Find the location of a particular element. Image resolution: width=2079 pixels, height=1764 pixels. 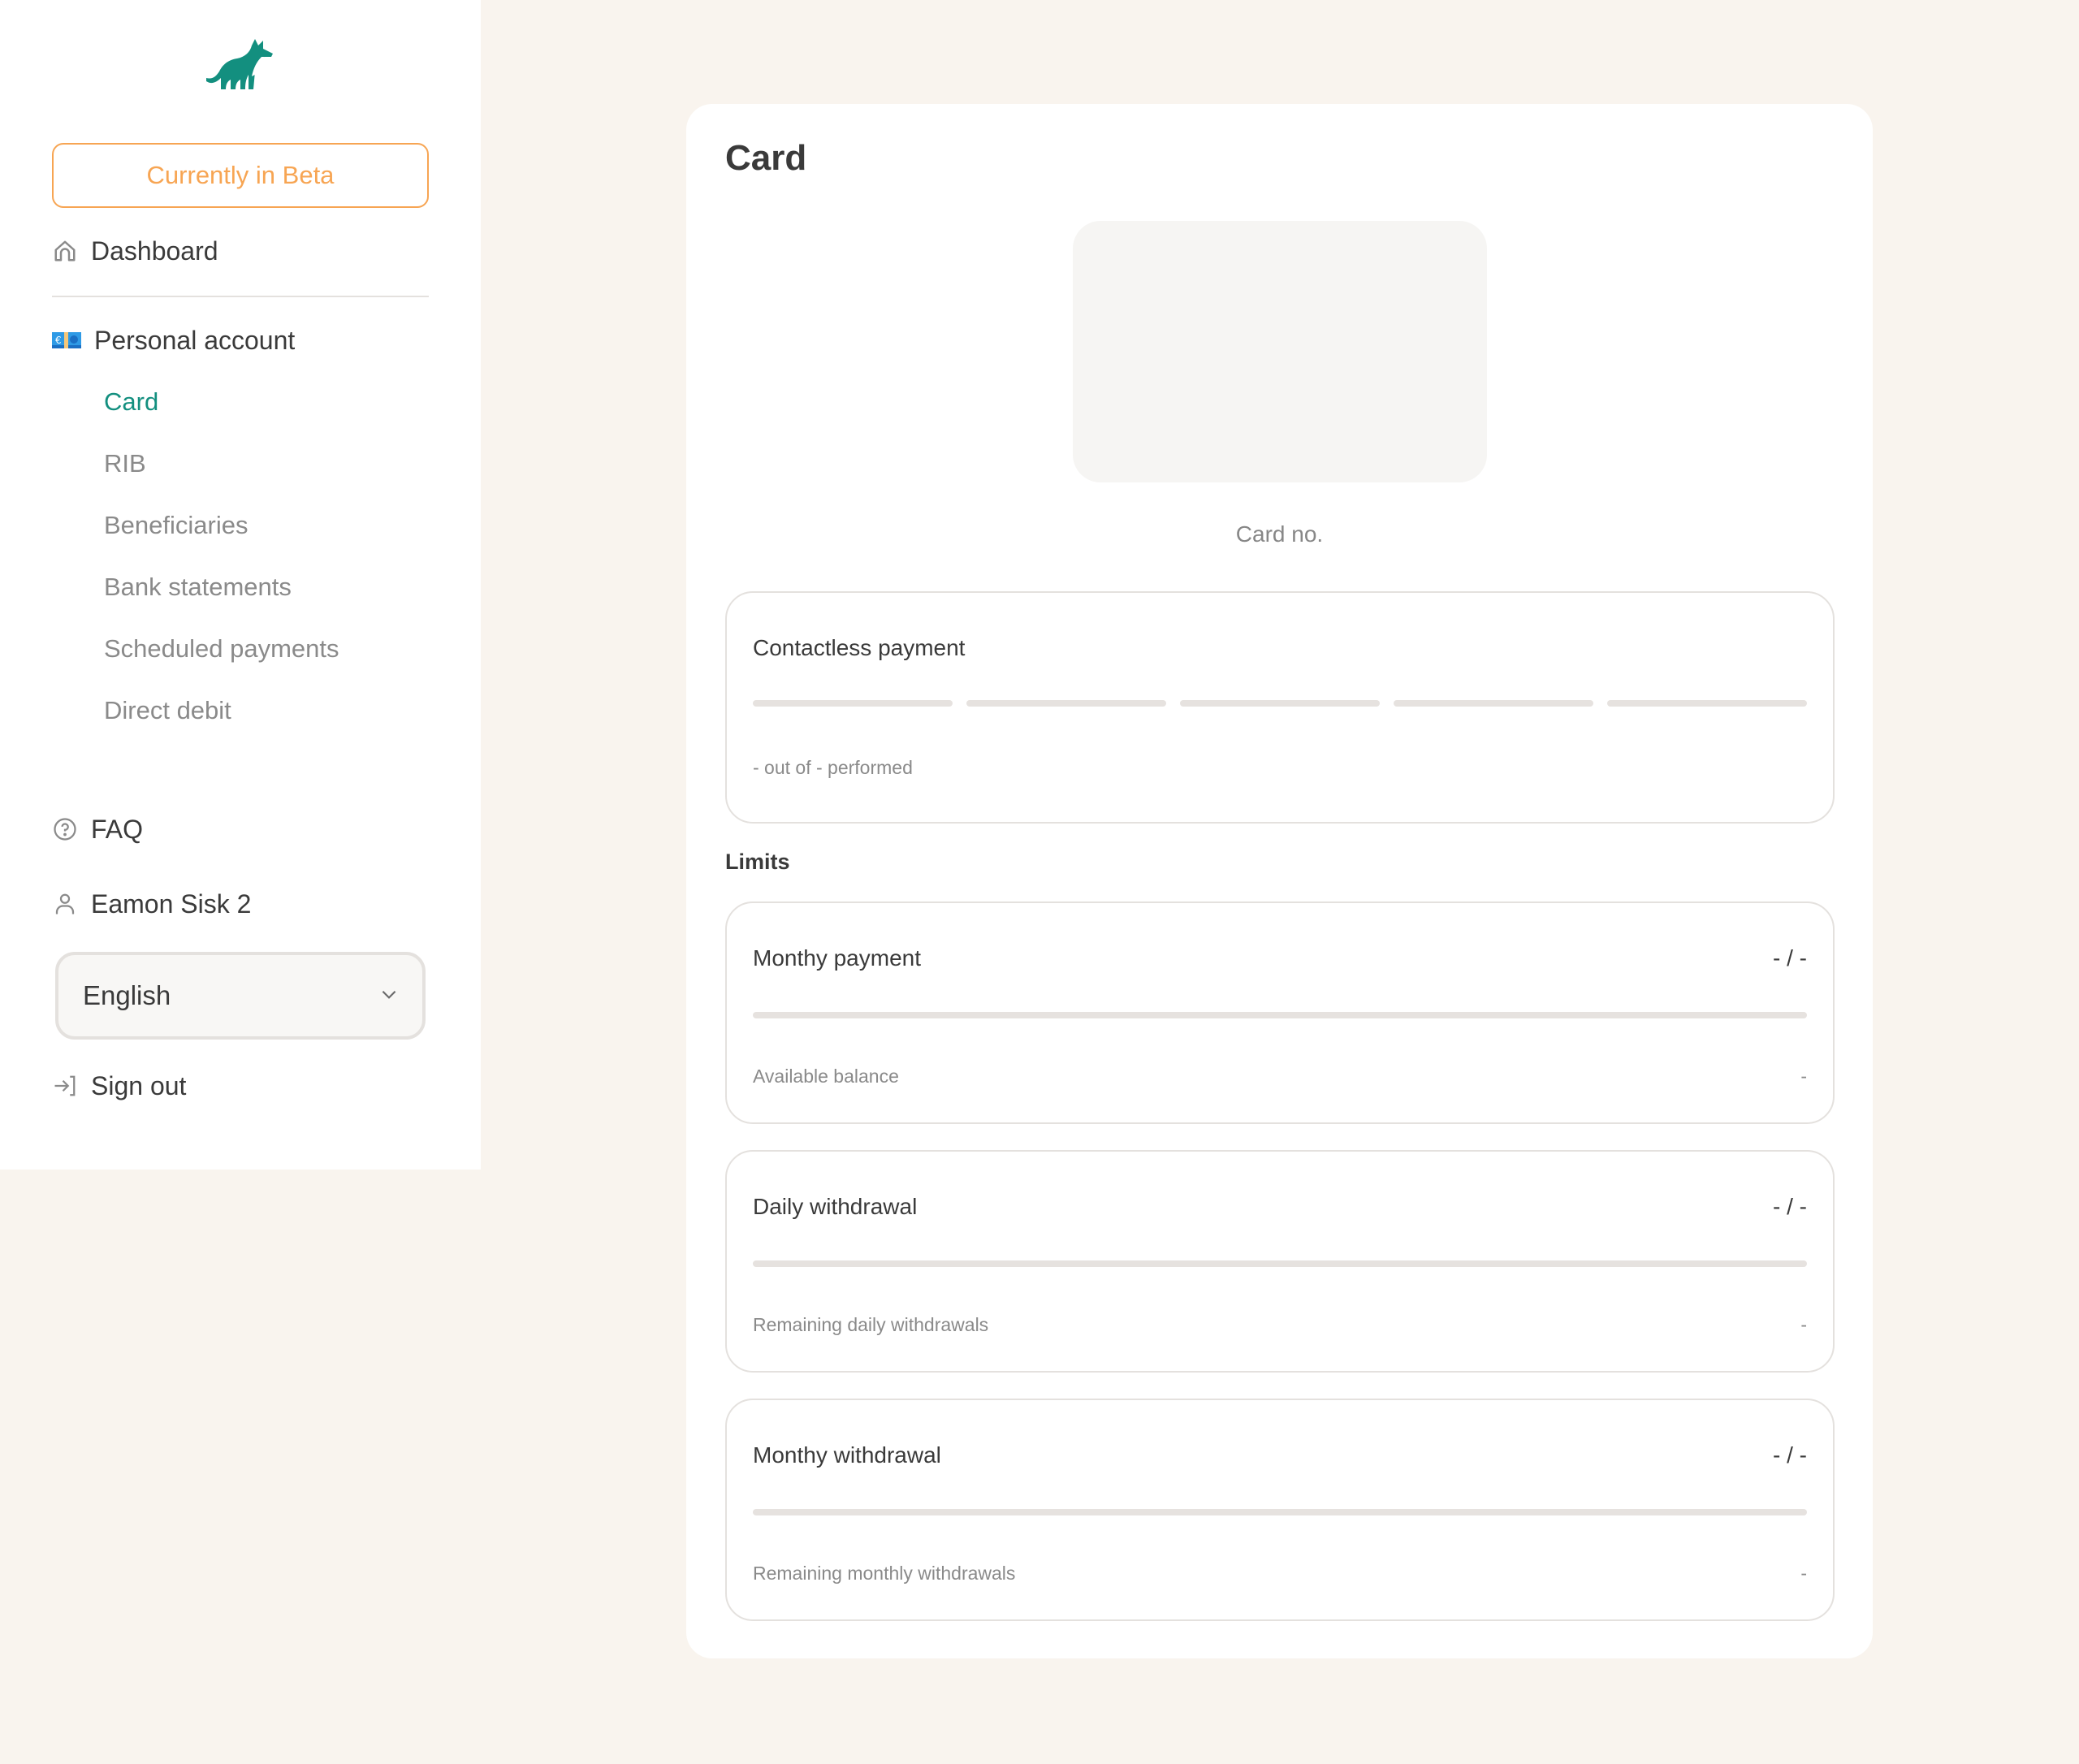

limit-title: Monthy payment is located at coordinates (837, 958).